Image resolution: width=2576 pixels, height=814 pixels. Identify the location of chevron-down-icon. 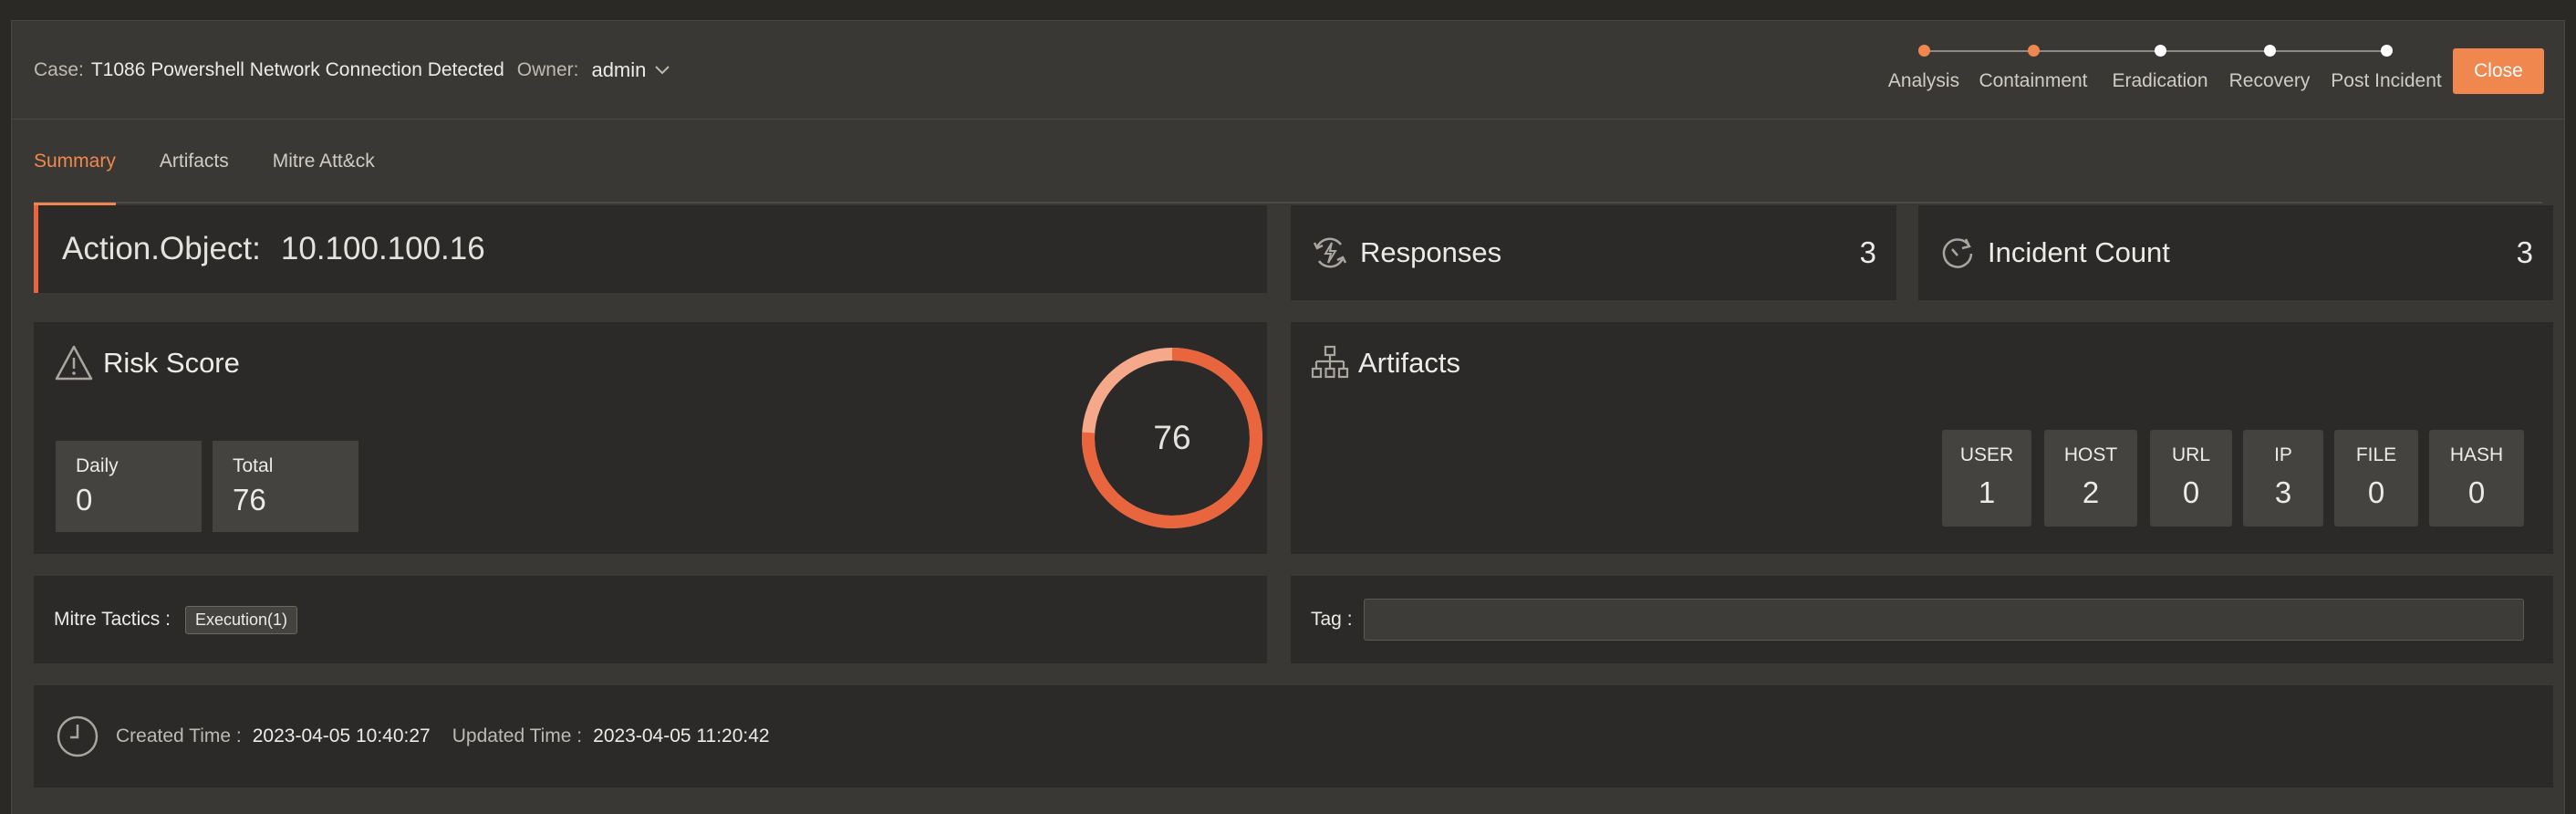
(662, 70).